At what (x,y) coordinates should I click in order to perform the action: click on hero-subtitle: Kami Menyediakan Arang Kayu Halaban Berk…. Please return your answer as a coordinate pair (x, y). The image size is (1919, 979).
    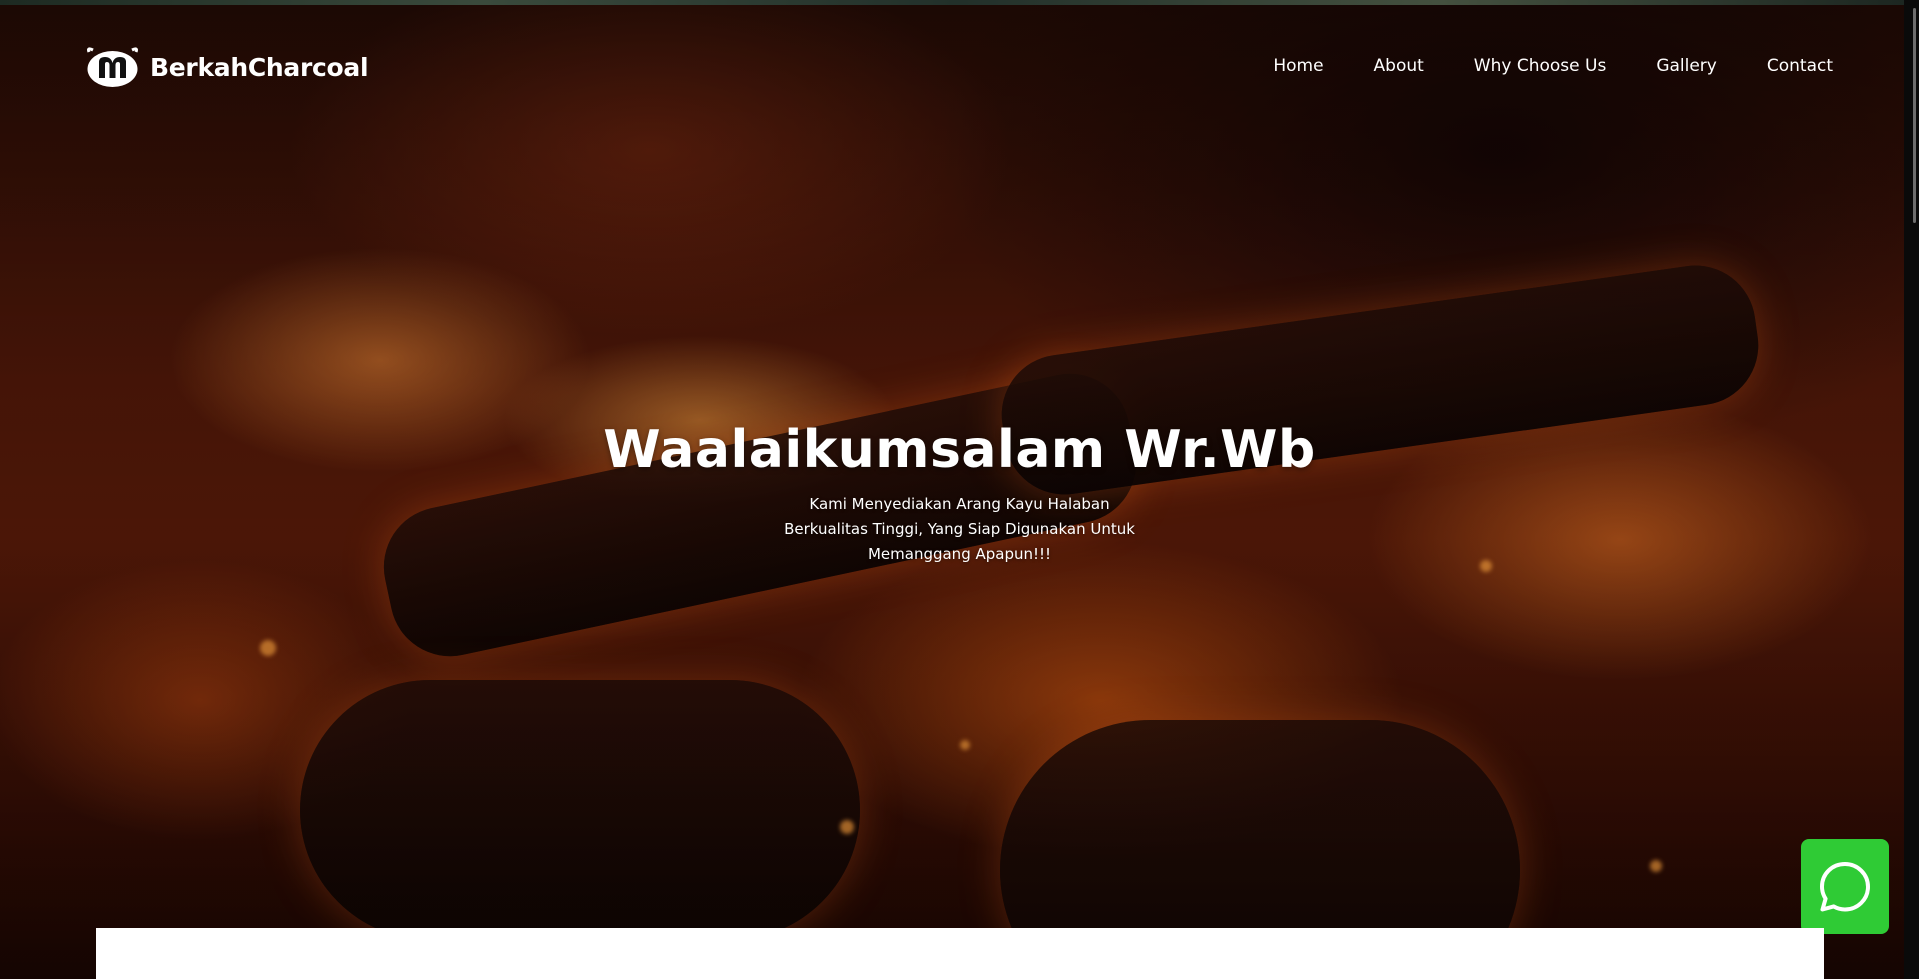
    Looking at the image, I should click on (959, 529).